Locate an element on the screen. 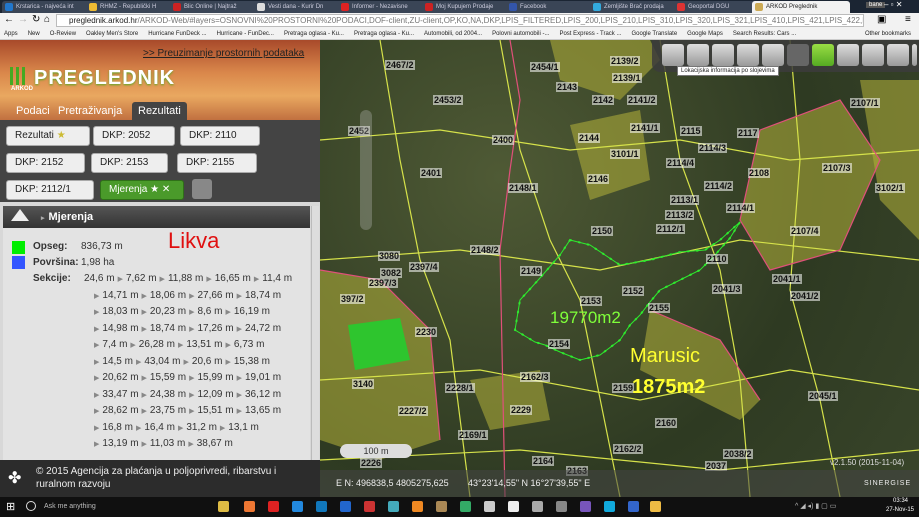 This screenshot has height=517, width=919. parcel-label: 2110 is located at coordinates (717, 259).